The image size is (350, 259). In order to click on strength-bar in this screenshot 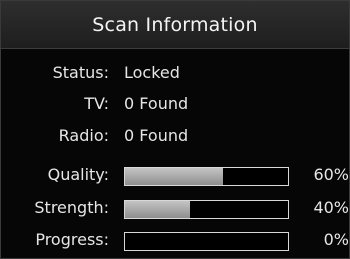, I will do `click(206, 209)`.